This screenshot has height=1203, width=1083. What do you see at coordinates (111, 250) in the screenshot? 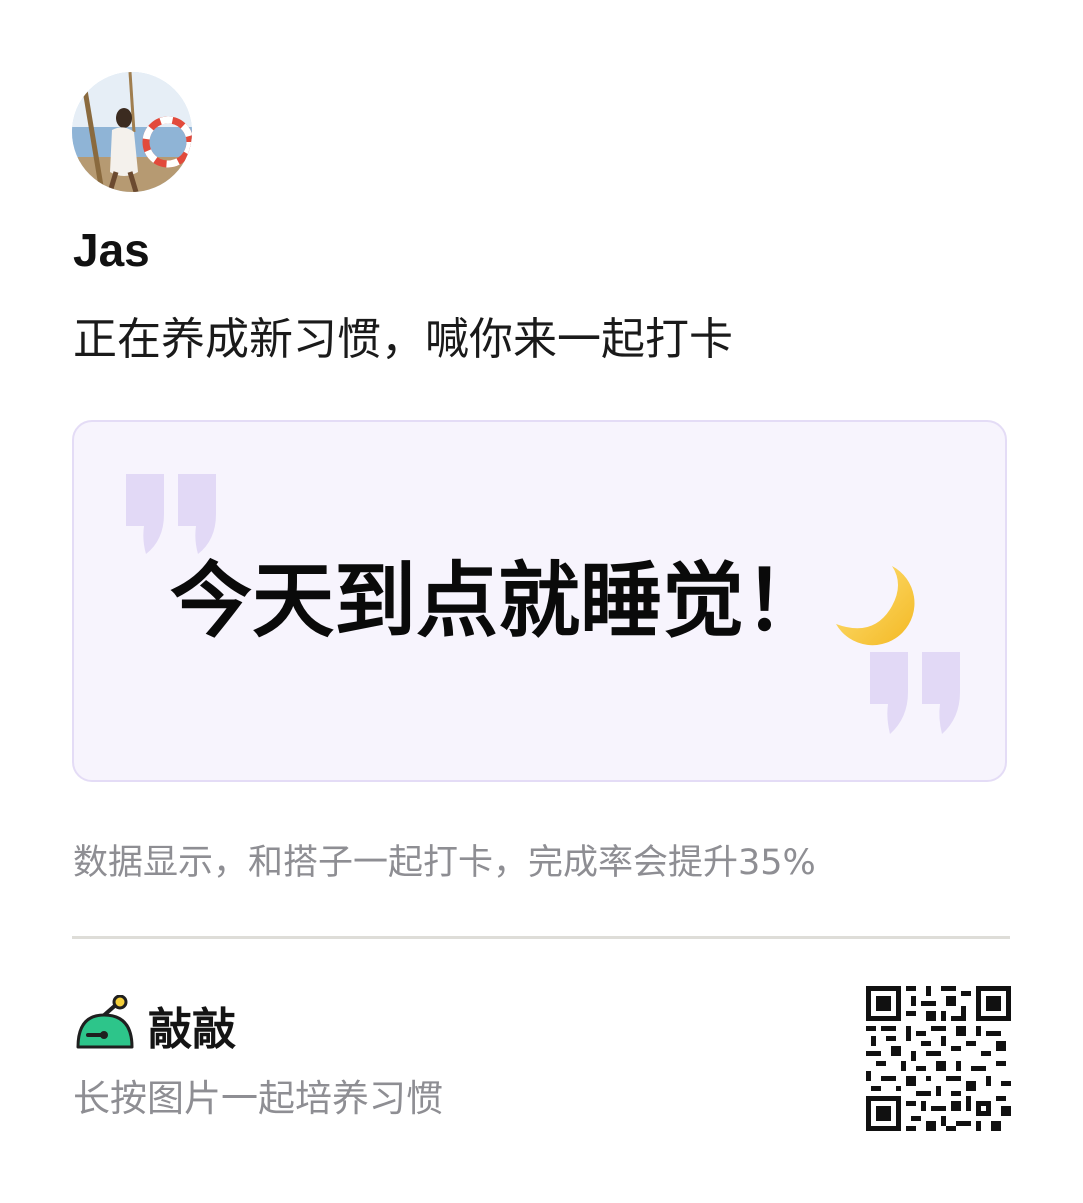
I see `user-name: Jas` at bounding box center [111, 250].